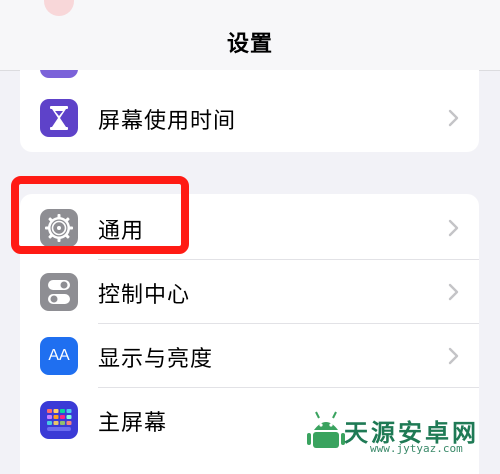  What do you see at coordinates (249, 118) in the screenshot?
I see `settings-row-screen-time: 屏幕使用时间` at bounding box center [249, 118].